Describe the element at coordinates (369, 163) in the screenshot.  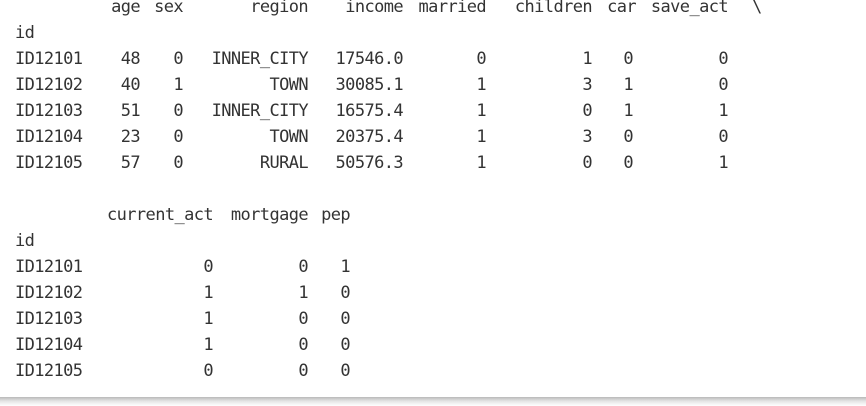
I see `cell-income: 50576.3` at that location.